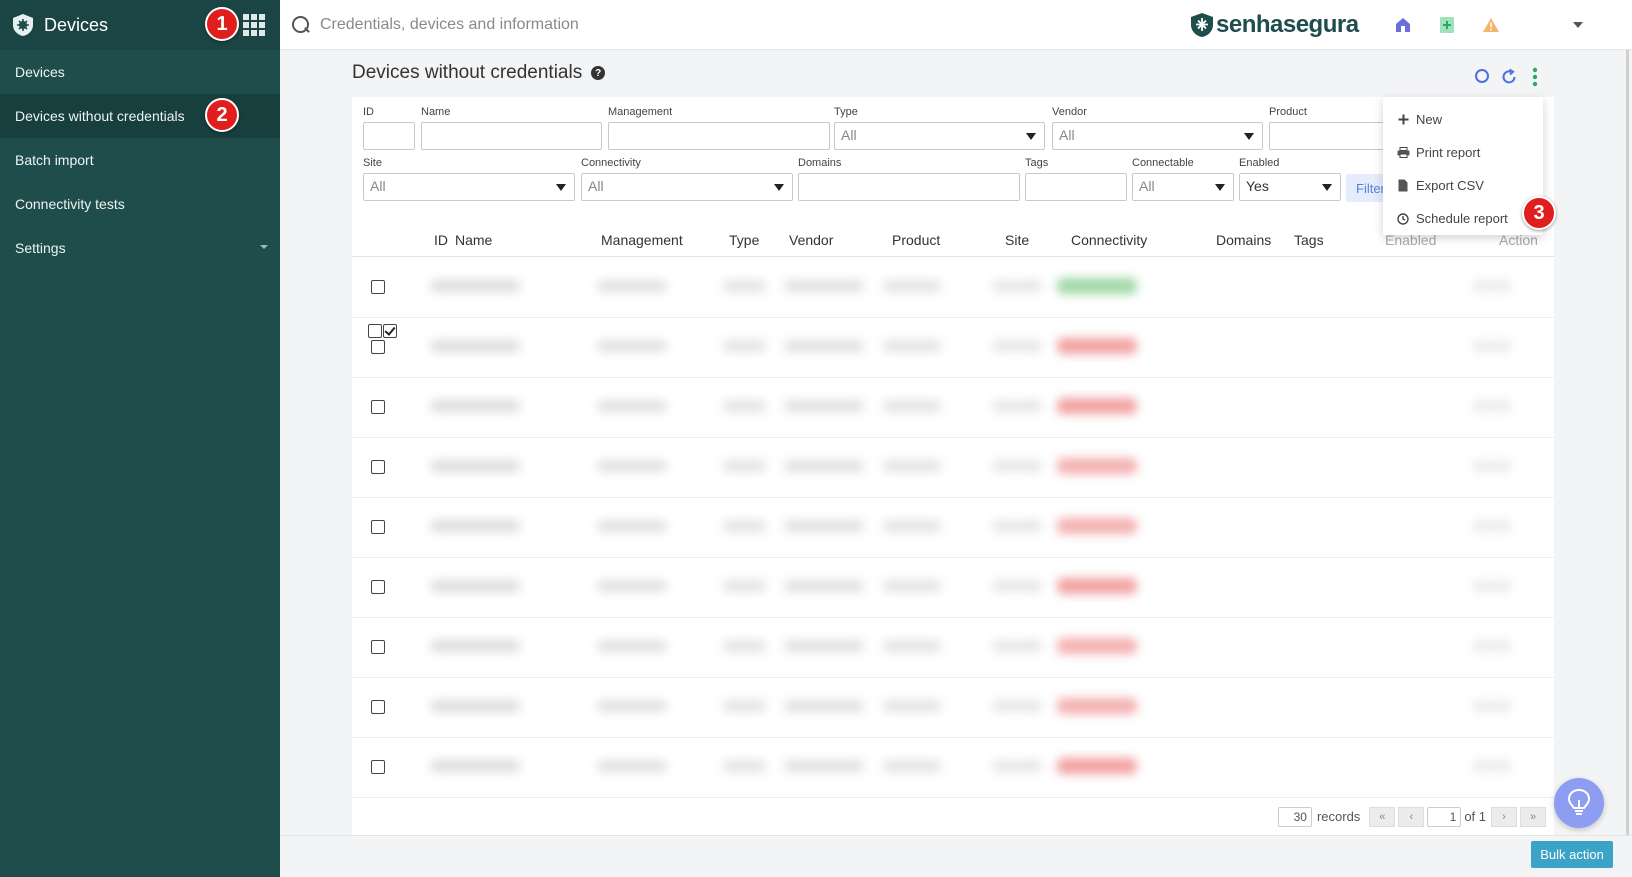  Describe the element at coordinates (1533, 816) in the screenshot. I see `last-page-button: »` at that location.